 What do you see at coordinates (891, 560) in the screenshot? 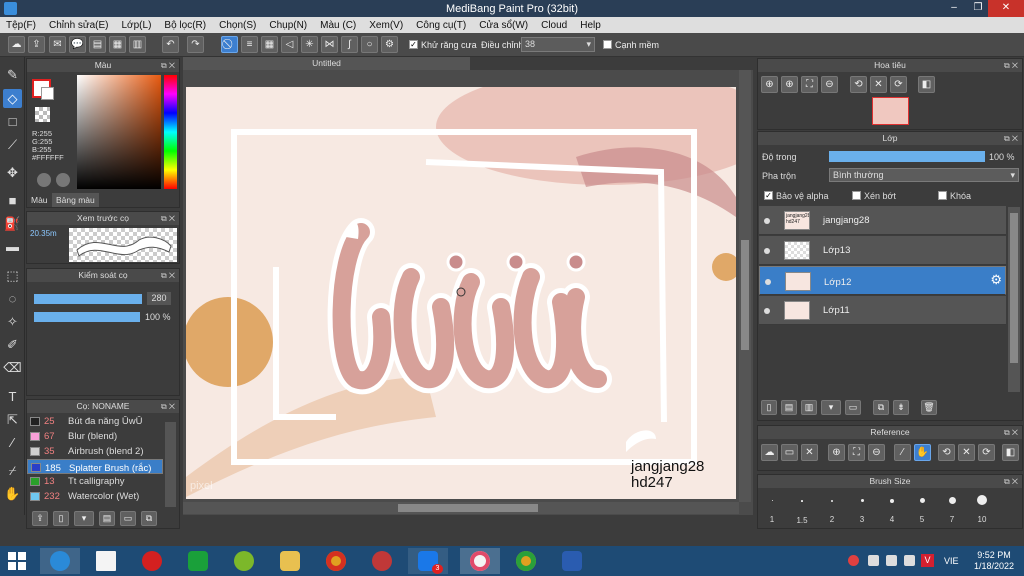
I see `tray-battery-icon` at bounding box center [891, 560].